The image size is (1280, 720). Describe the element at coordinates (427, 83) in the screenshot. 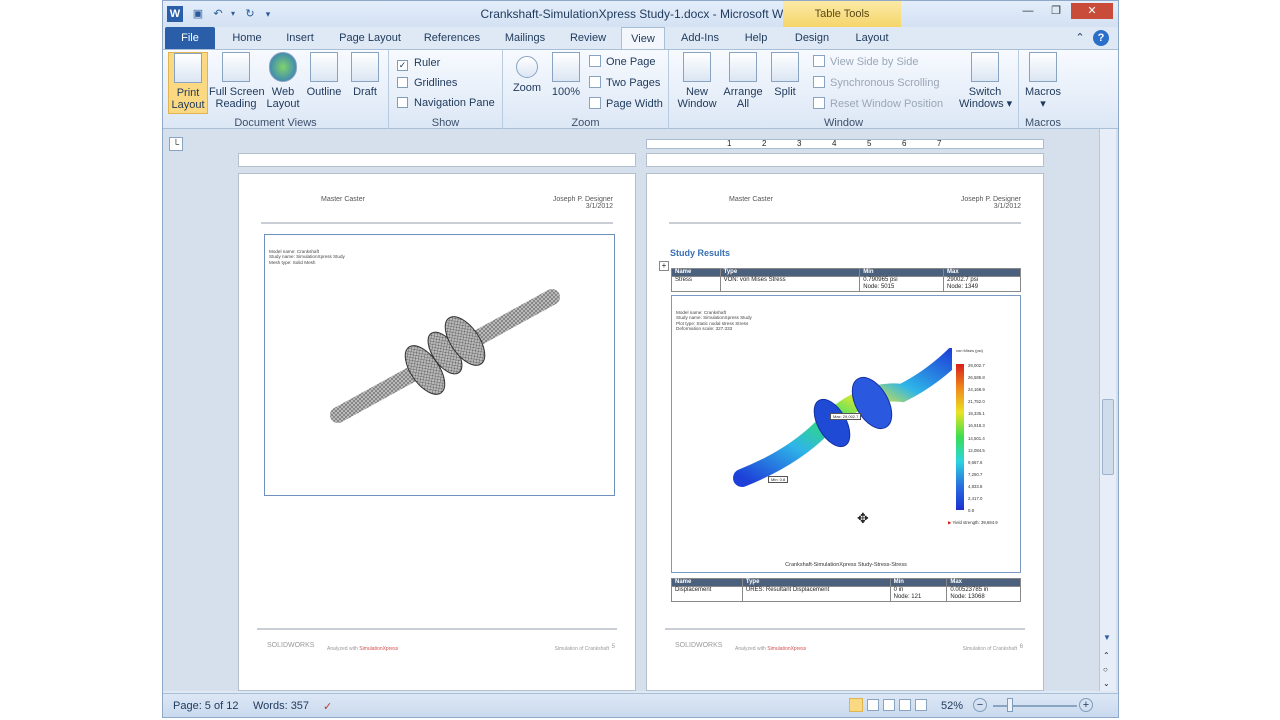

I see `gridlines-checkbox: Gridlines` at that location.